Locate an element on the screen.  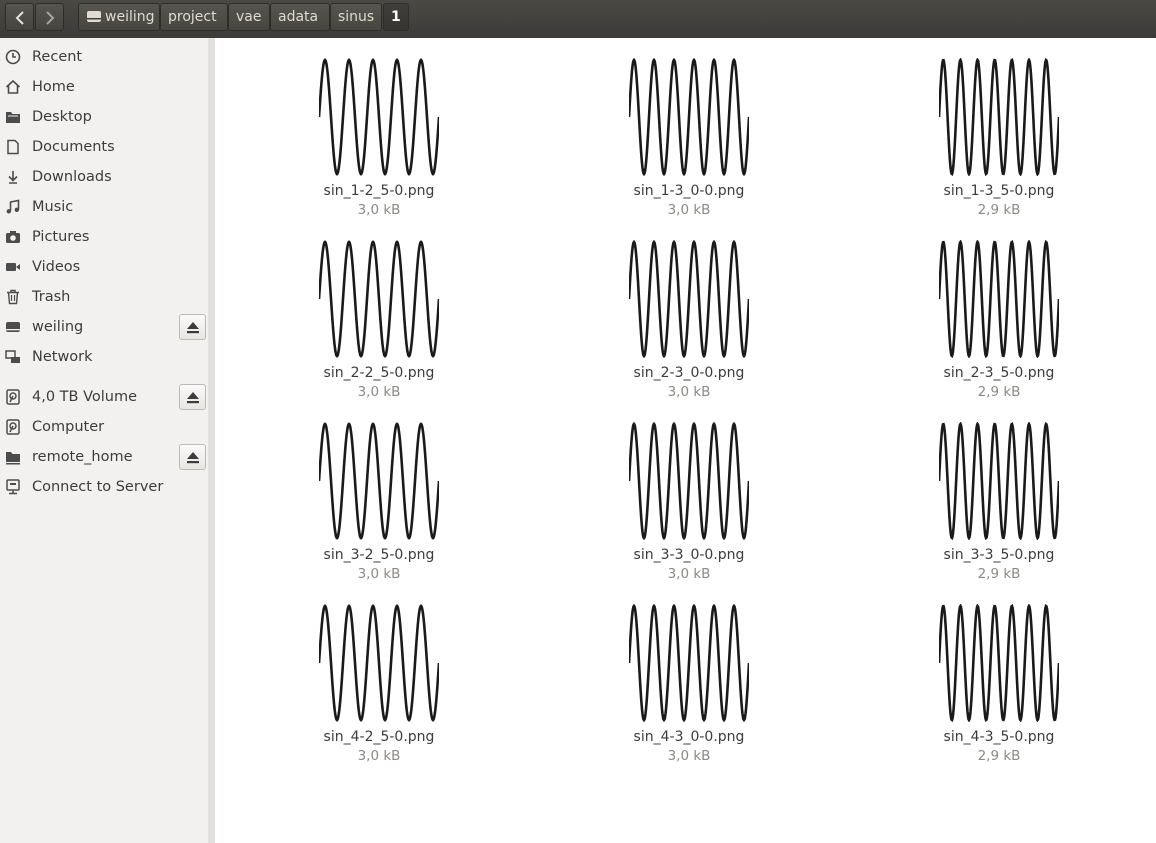
sidebar-item-label: weiling is located at coordinates (58, 327).